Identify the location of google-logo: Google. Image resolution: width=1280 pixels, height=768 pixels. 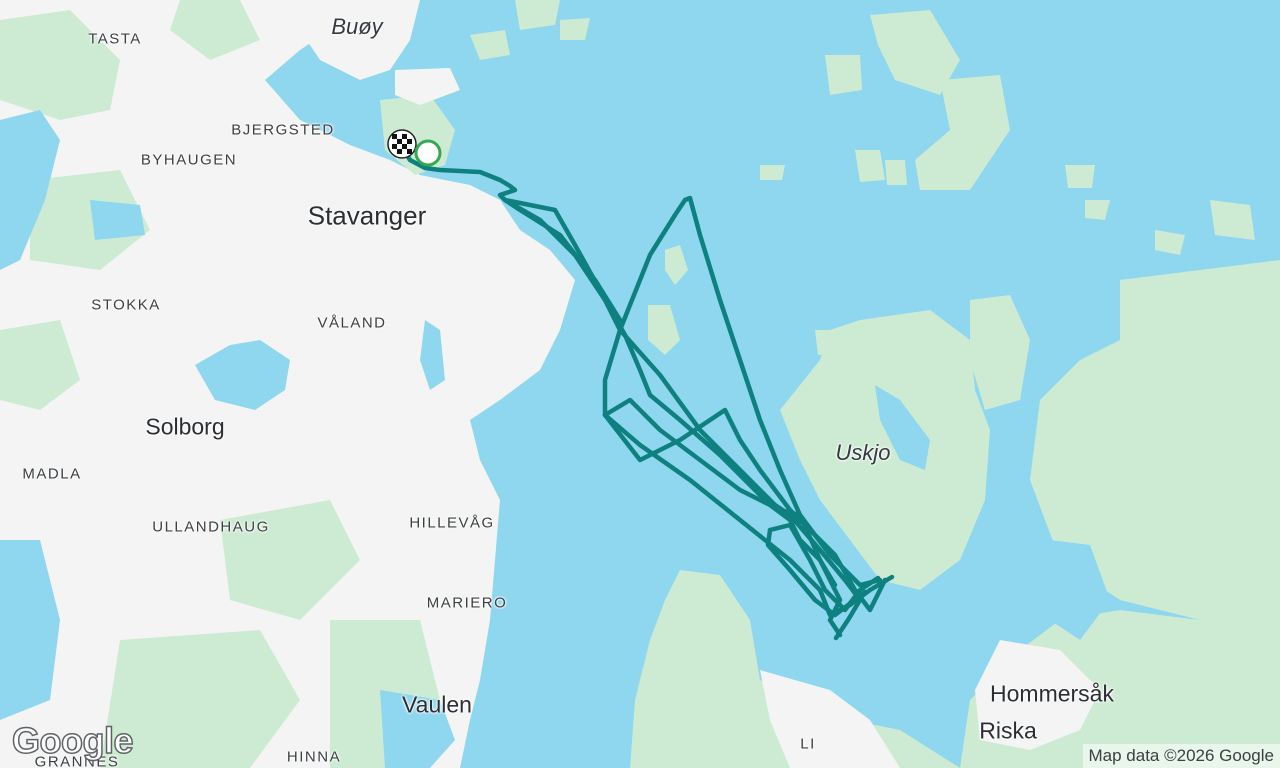
(72, 740).